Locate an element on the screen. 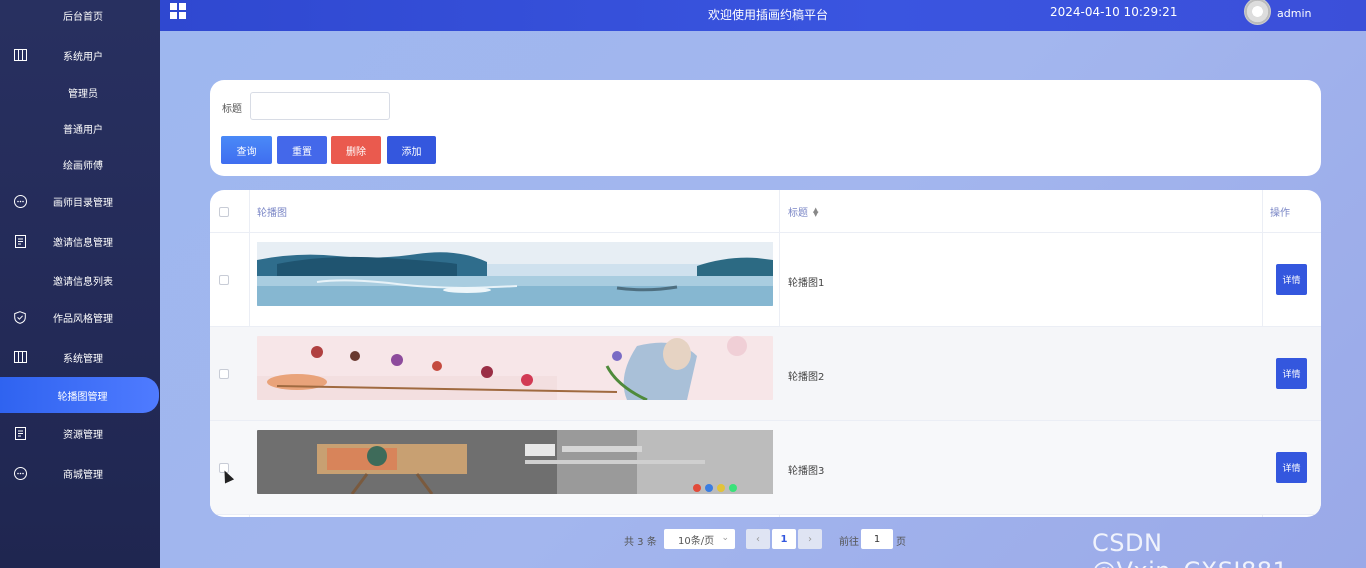  next-page-button: › is located at coordinates (810, 539).